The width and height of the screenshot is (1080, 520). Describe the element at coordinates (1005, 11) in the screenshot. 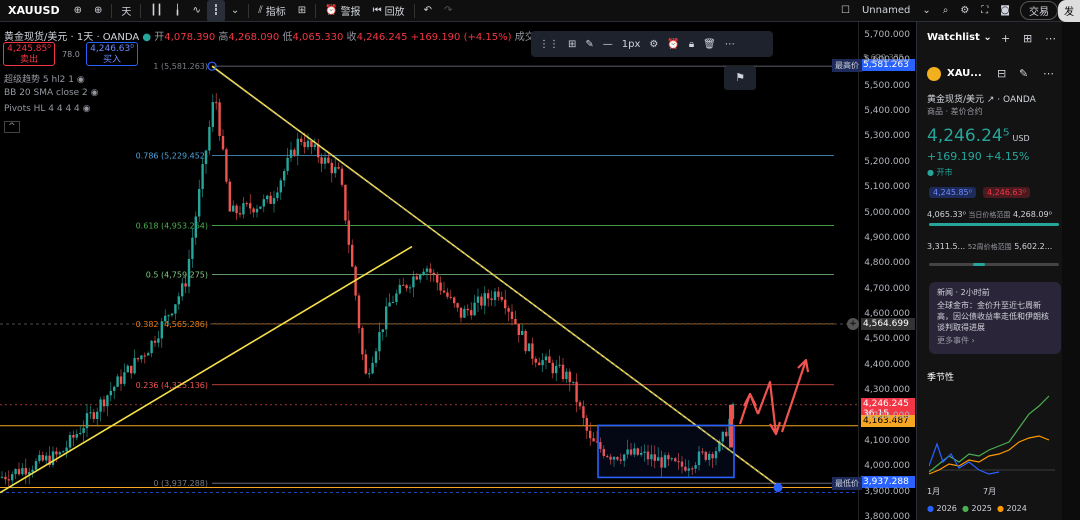

I see `camera-icon: ◙` at that location.